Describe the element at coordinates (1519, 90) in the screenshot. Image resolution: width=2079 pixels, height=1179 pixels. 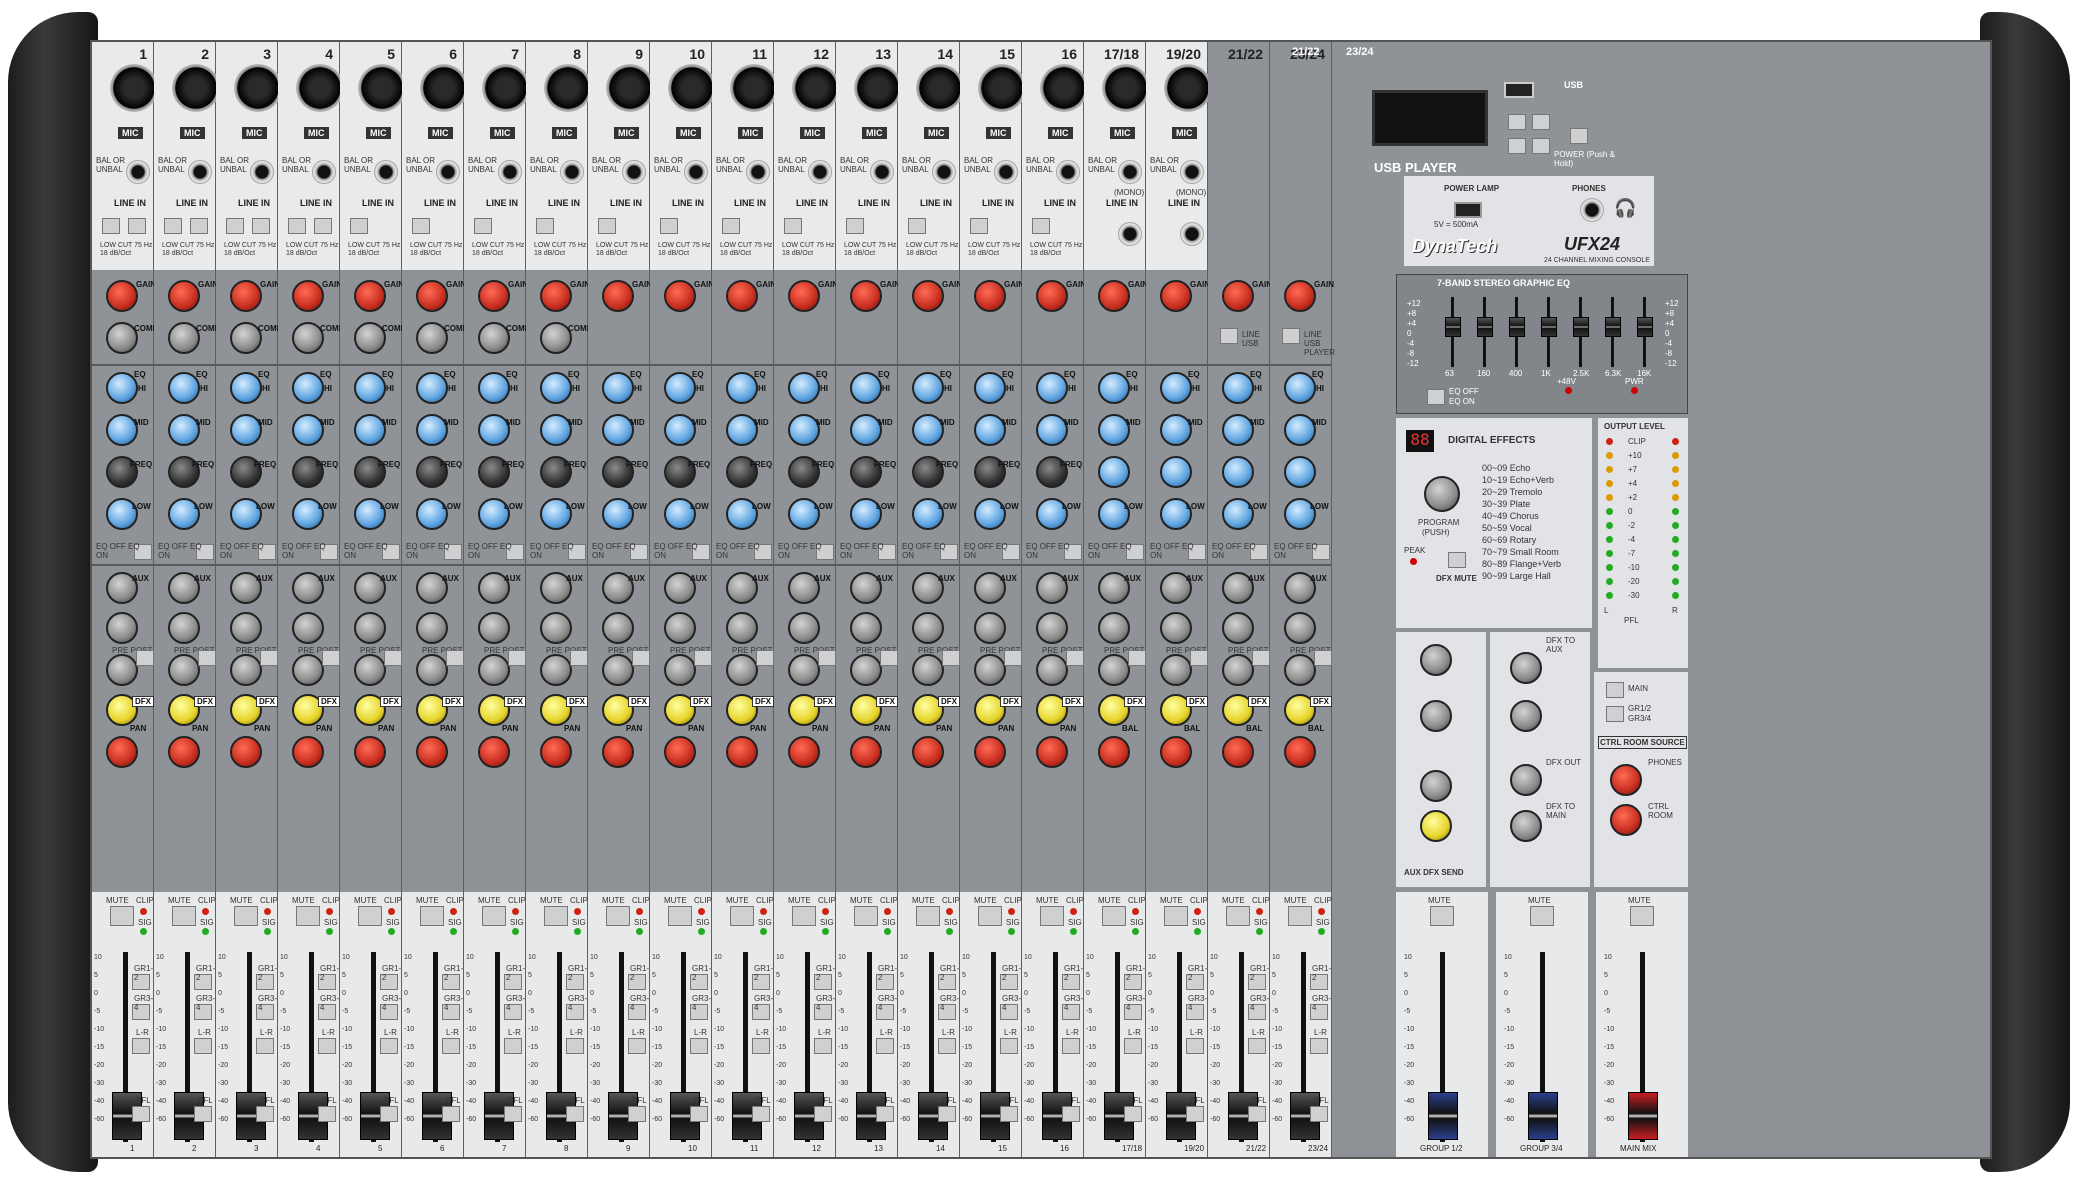
I see `usb-port` at that location.